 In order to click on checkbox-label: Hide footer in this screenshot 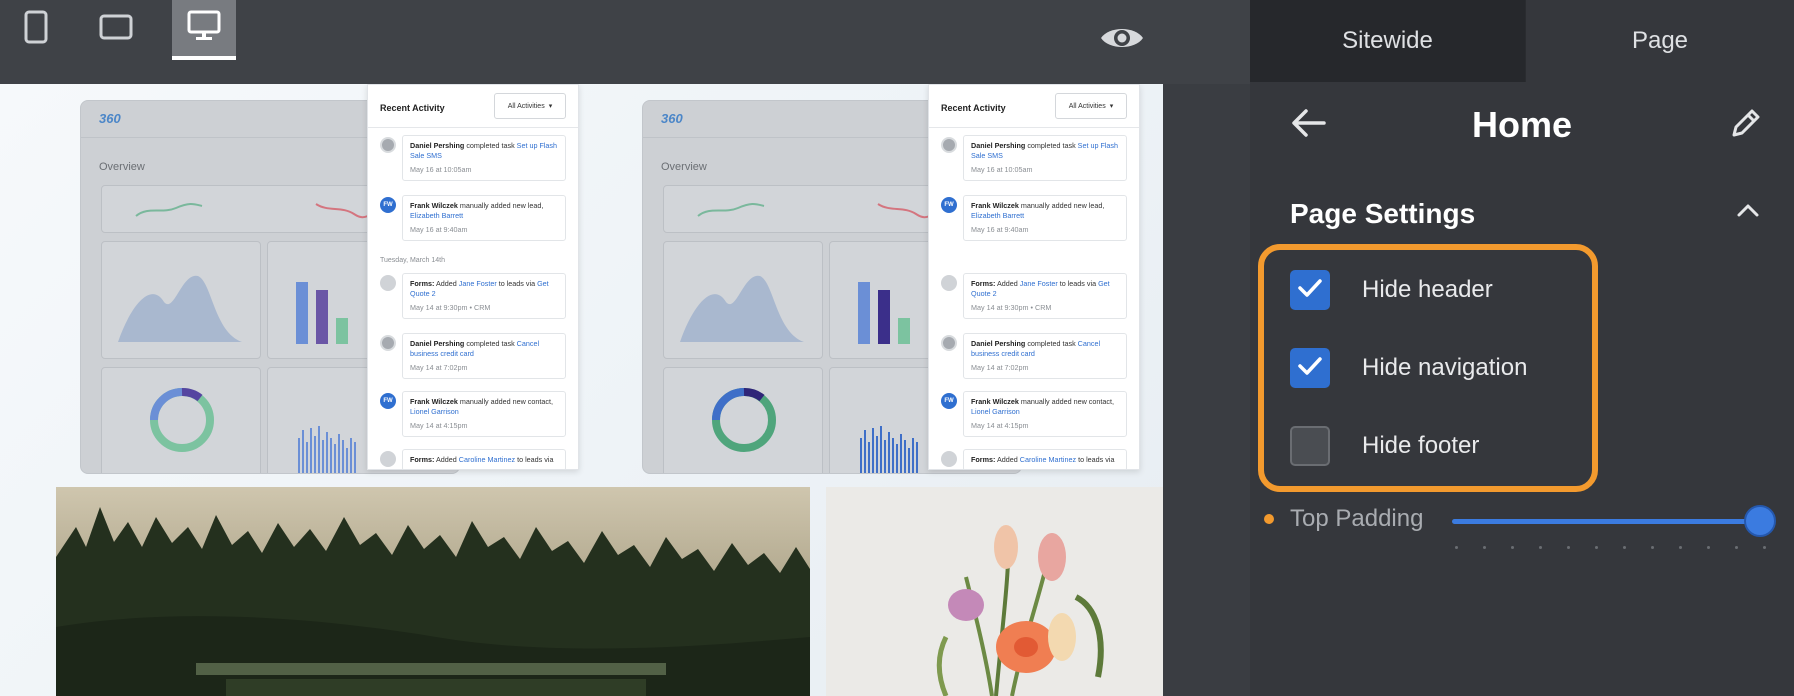, I will do `click(1421, 445)`.